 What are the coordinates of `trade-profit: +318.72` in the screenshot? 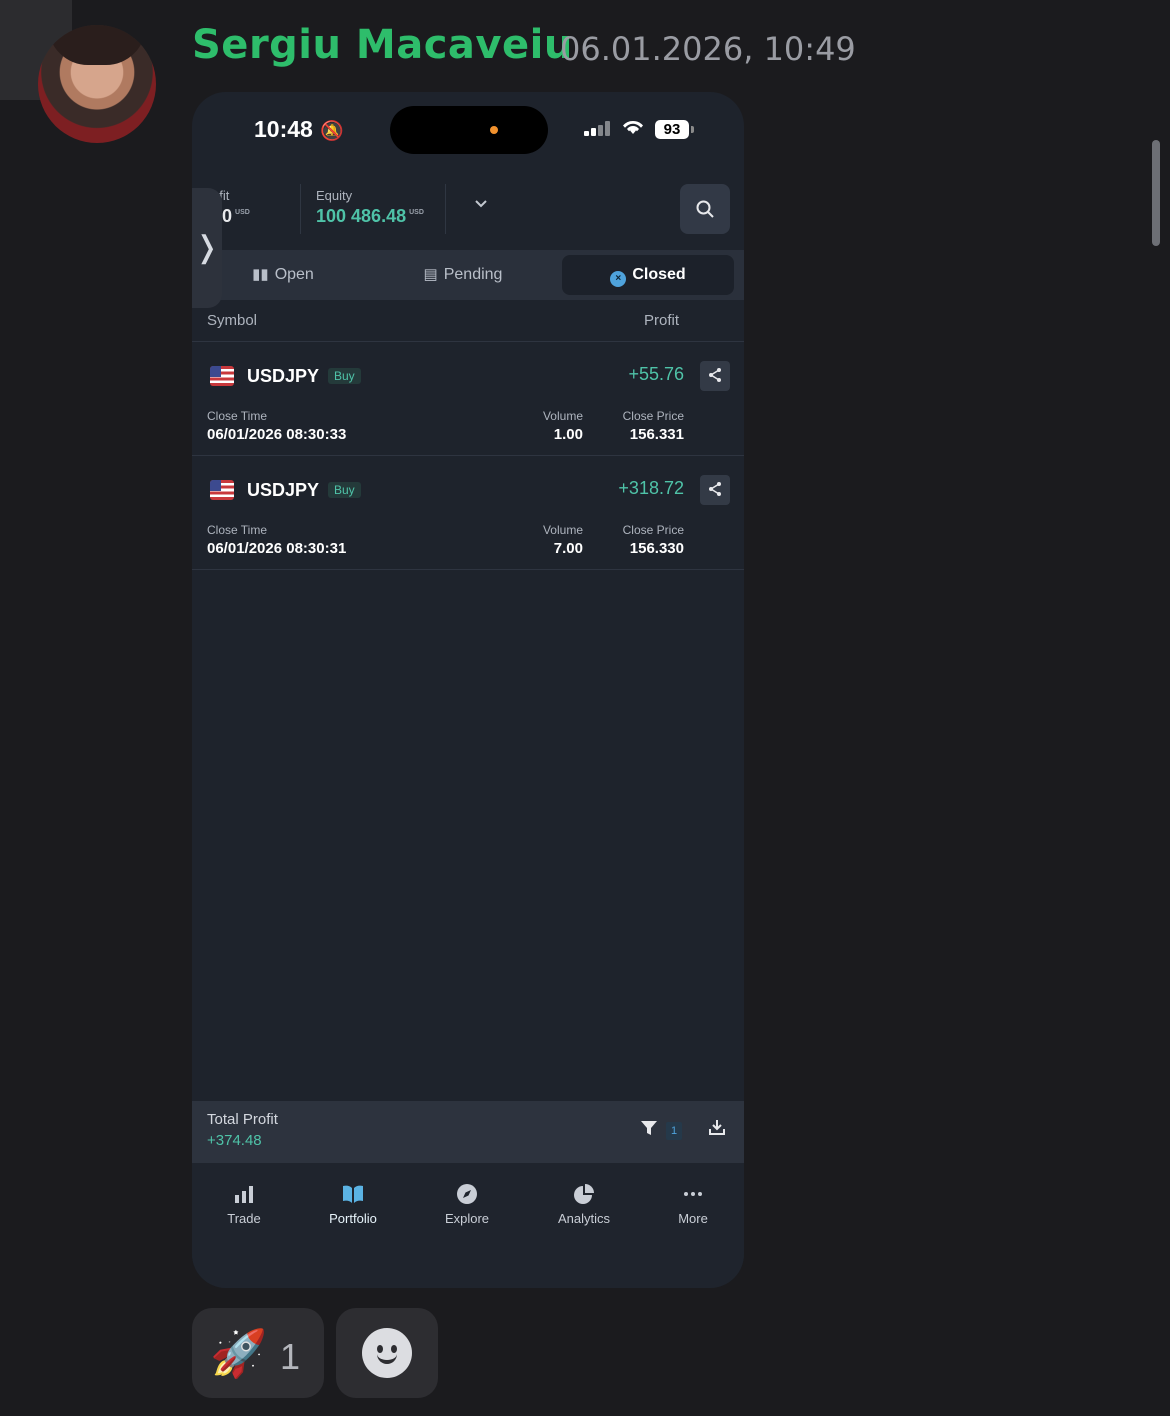 It's located at (651, 488).